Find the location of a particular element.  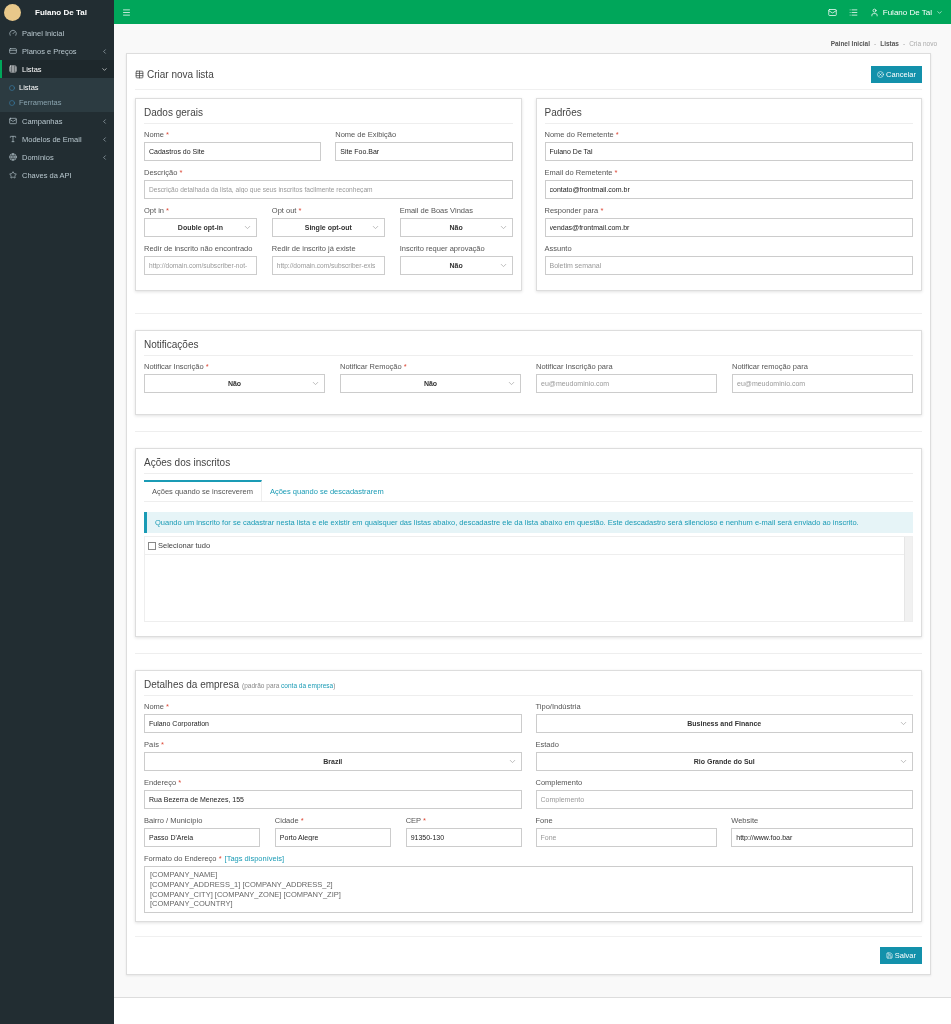

close-icon is located at coordinates (880, 74).